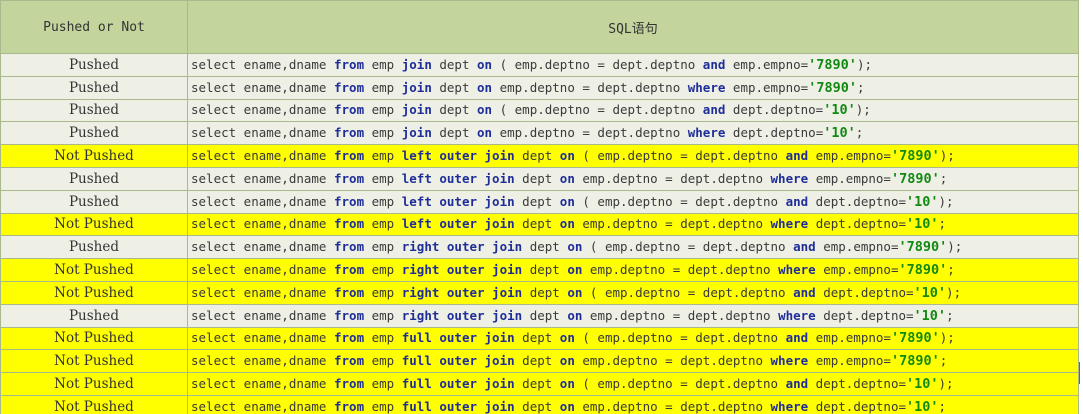  I want to click on sql-keyword: and, so click(804, 292).